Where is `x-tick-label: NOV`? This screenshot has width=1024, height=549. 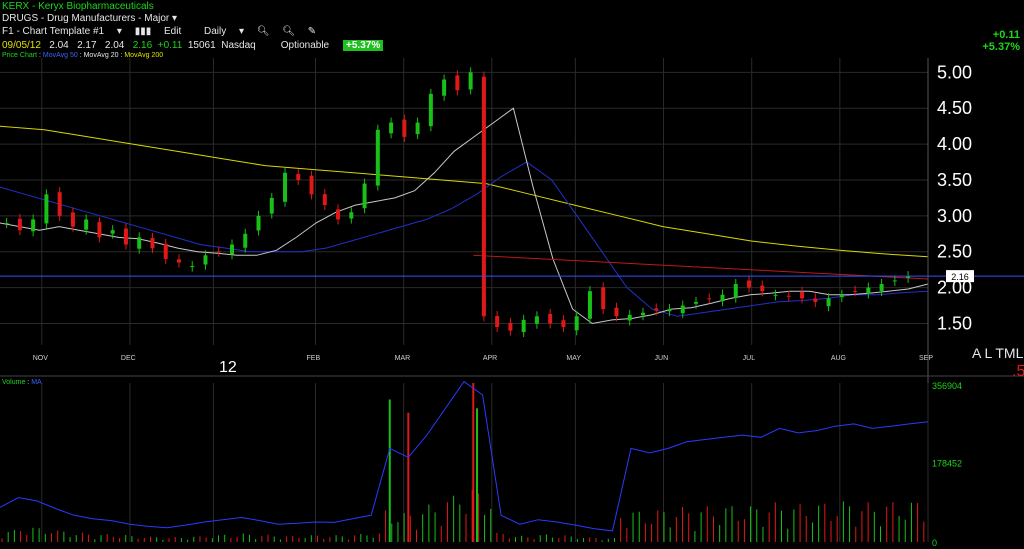
x-tick-label: NOV is located at coordinates (41, 358).